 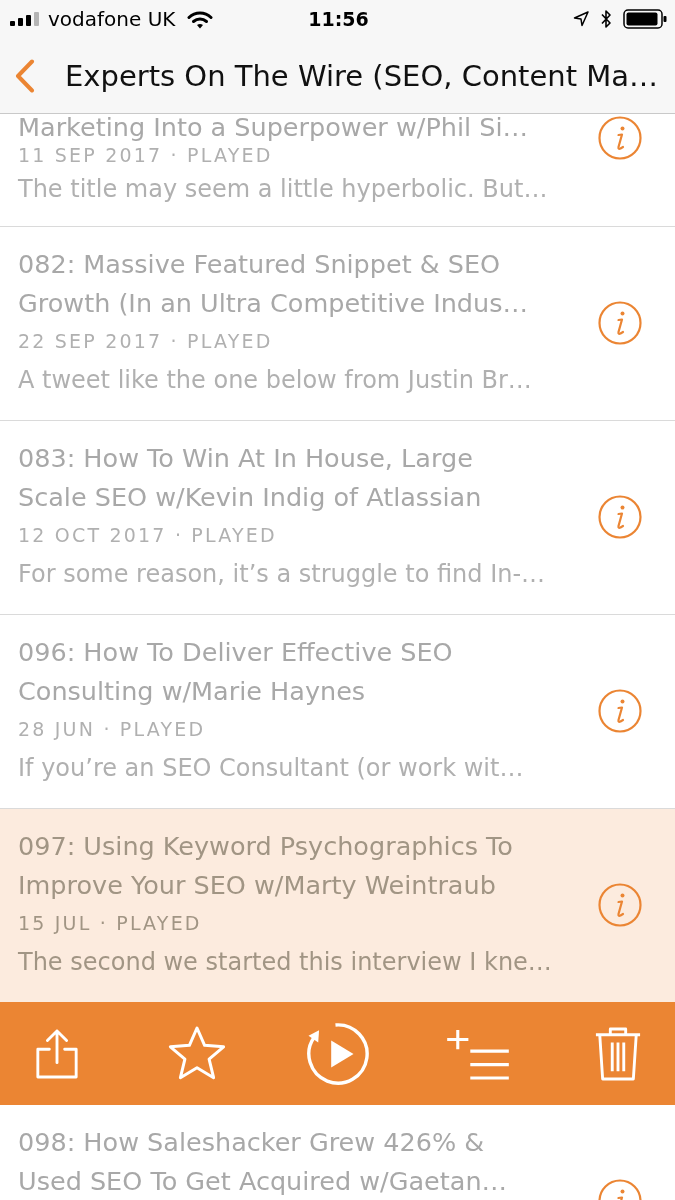 What do you see at coordinates (337, 1053) in the screenshot?
I see `replay-play-icon` at bounding box center [337, 1053].